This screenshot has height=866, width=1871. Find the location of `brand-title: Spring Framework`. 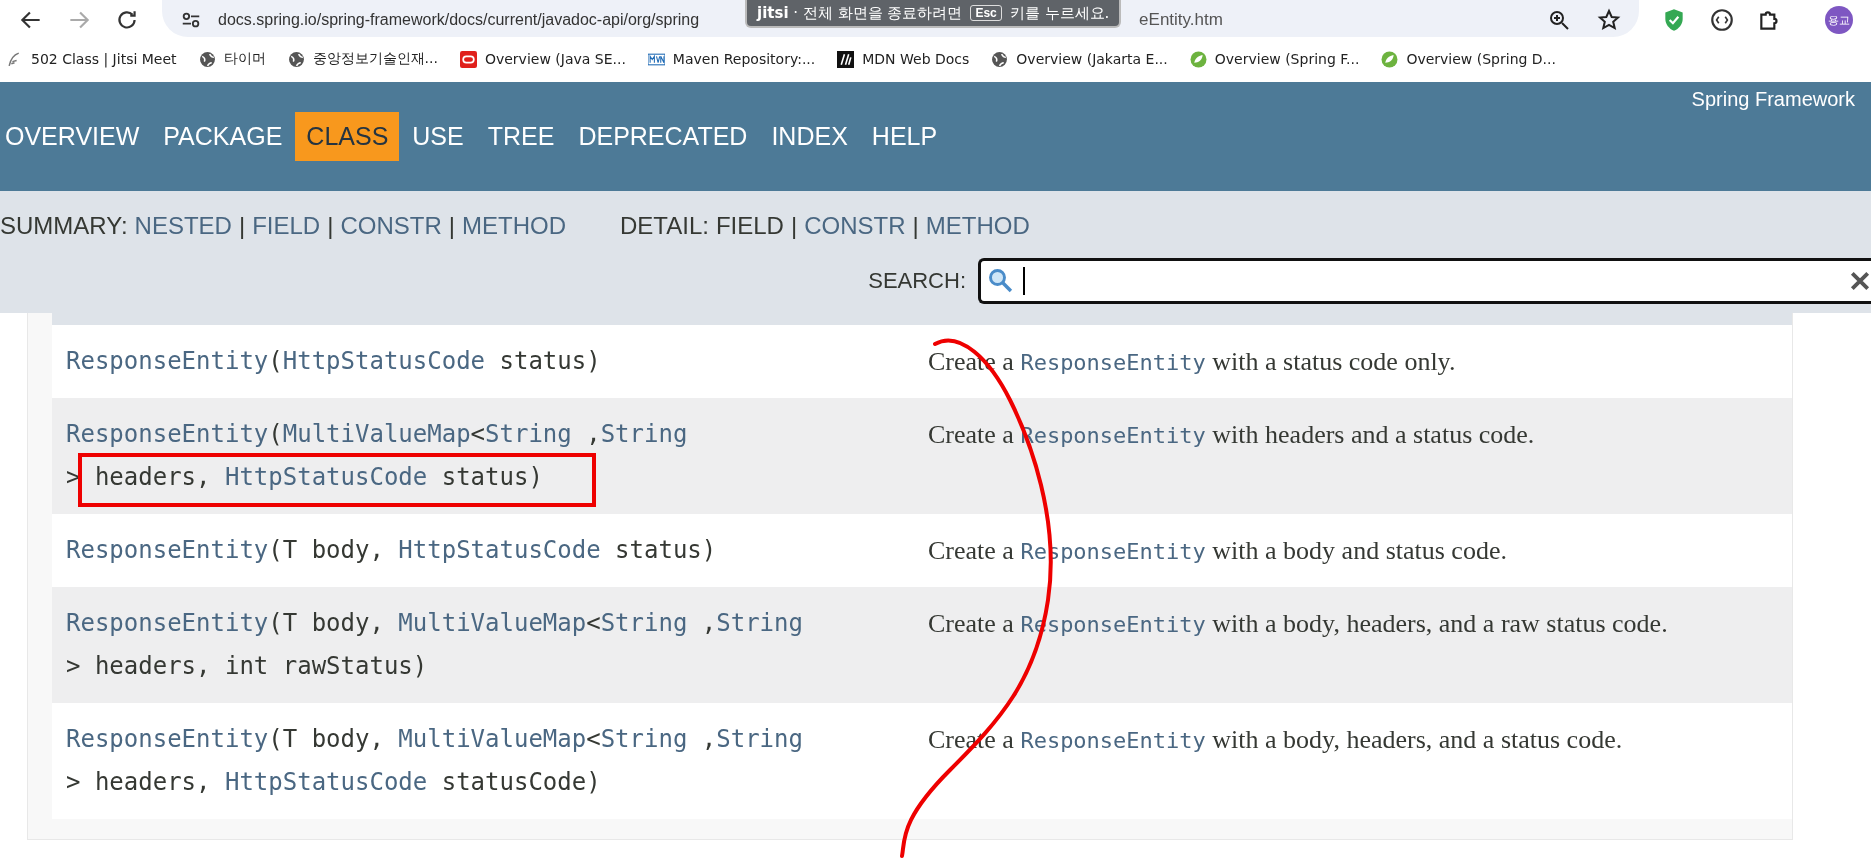

brand-title: Spring Framework is located at coordinates (1773, 99).